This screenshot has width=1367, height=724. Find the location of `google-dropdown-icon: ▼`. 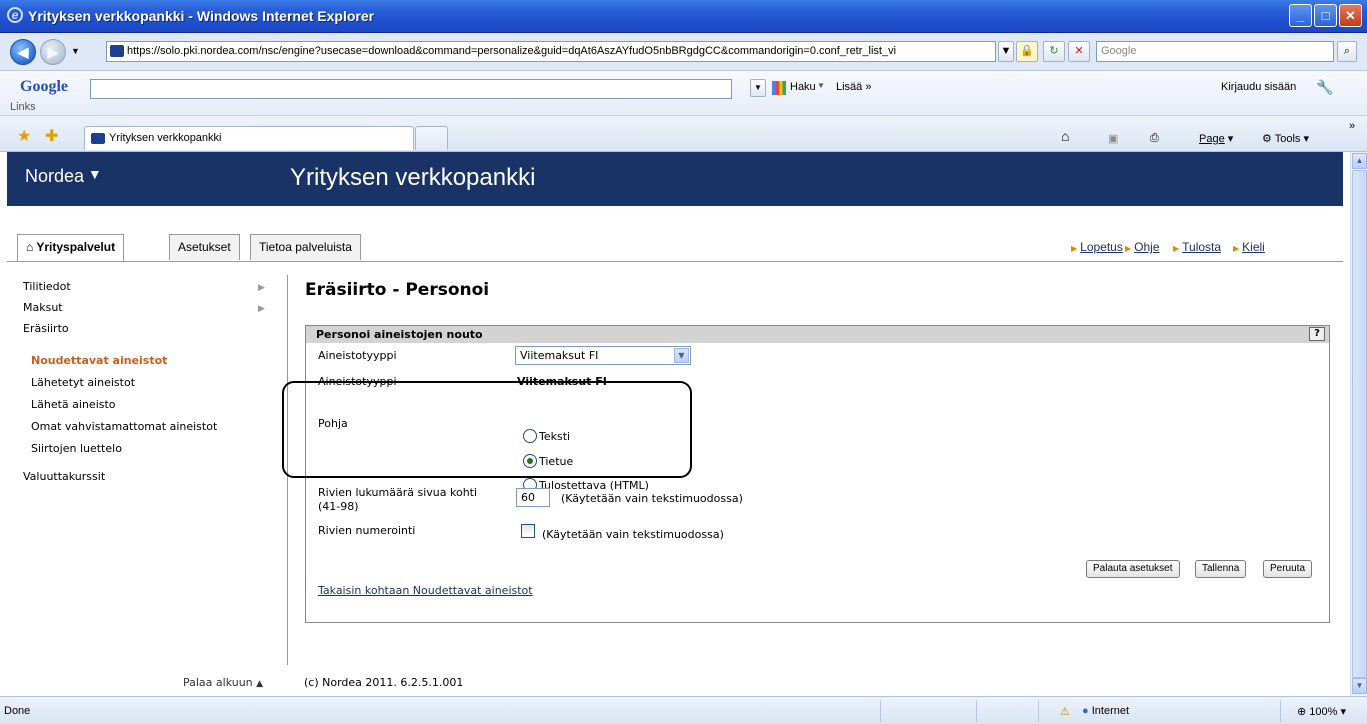

google-dropdown-icon: ▼ is located at coordinates (758, 88).